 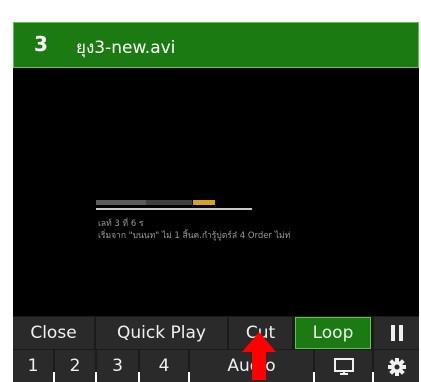 I want to click on output-monitor-button, so click(x=343, y=366).